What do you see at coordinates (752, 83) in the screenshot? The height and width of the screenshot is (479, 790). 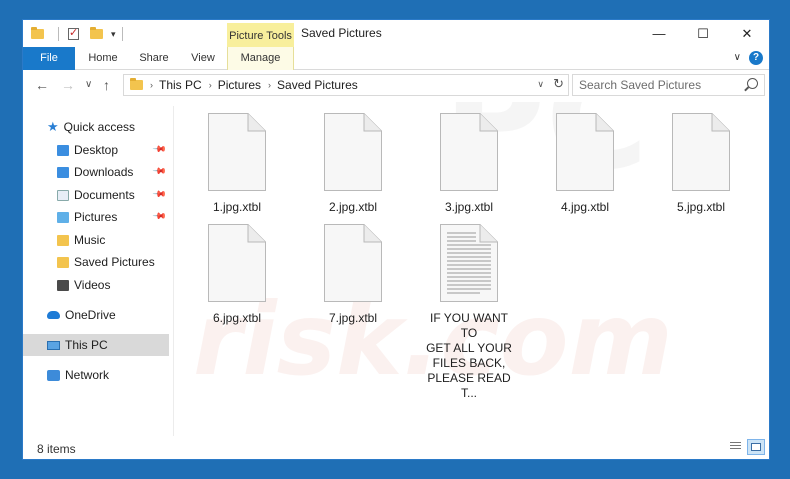 I see `search-icon` at bounding box center [752, 83].